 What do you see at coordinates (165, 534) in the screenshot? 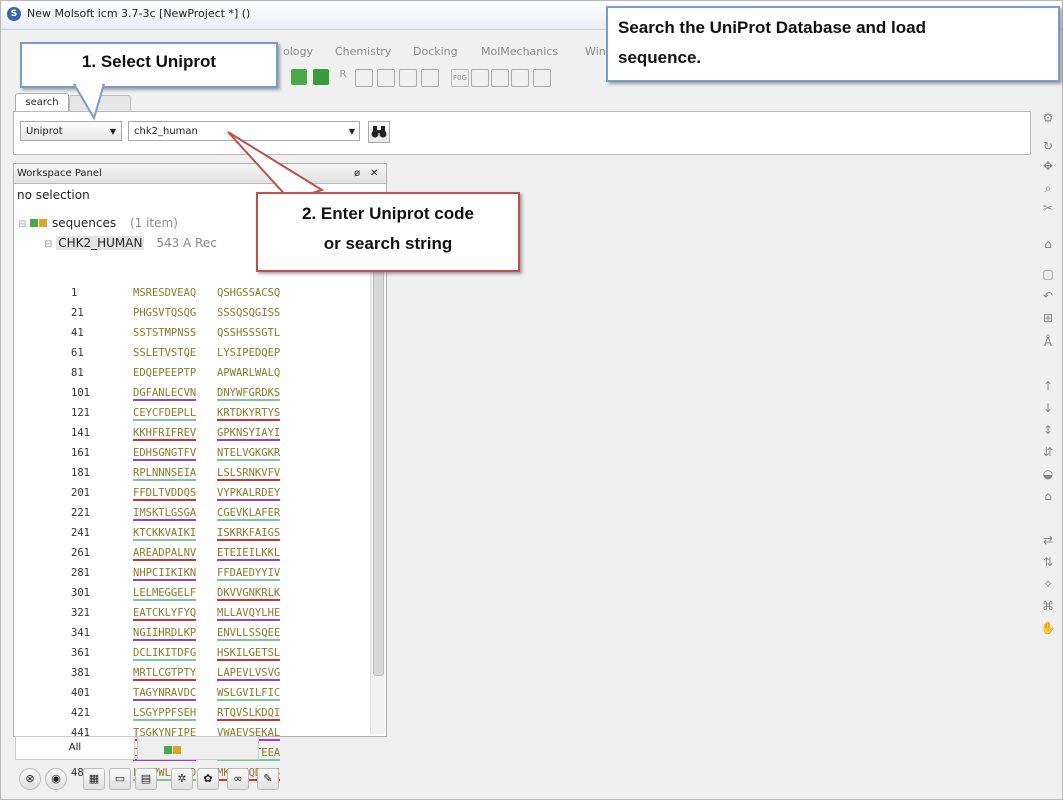
I see `sequence-block: KTCKKVAIKI` at bounding box center [165, 534].